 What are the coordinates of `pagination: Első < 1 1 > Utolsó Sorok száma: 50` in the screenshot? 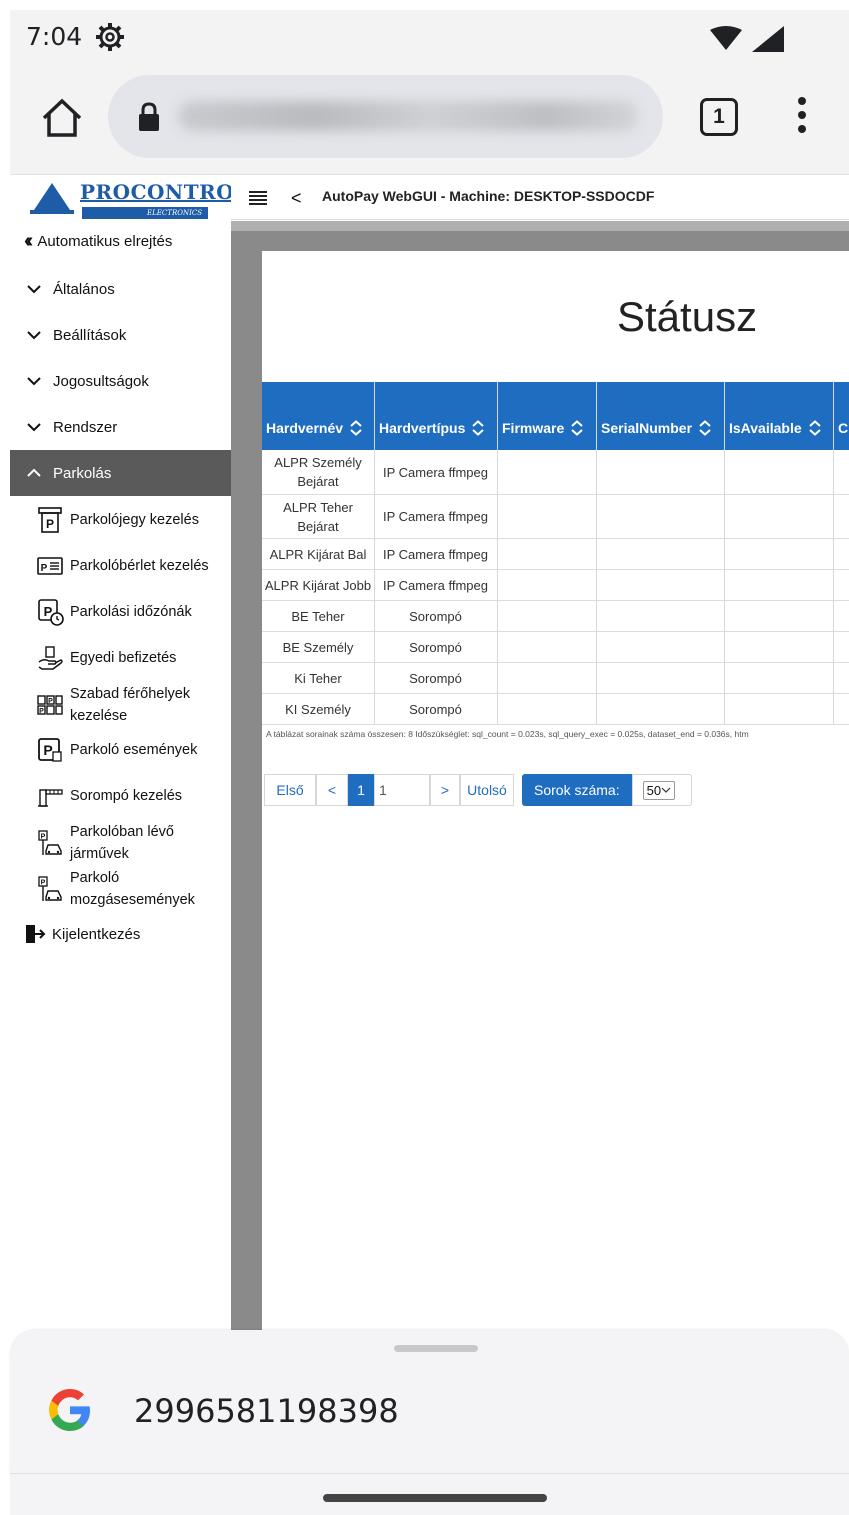 It's located at (478, 790).